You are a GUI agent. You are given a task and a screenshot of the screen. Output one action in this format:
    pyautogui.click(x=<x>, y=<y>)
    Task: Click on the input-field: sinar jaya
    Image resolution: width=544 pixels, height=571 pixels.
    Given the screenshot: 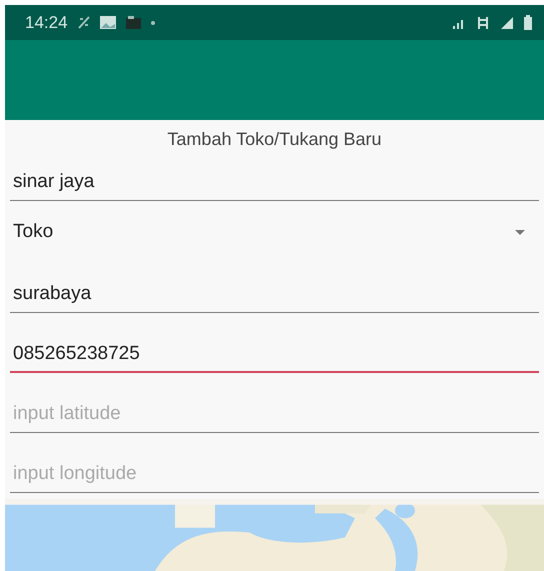 What is the action you would take?
    pyautogui.click(x=274, y=177)
    